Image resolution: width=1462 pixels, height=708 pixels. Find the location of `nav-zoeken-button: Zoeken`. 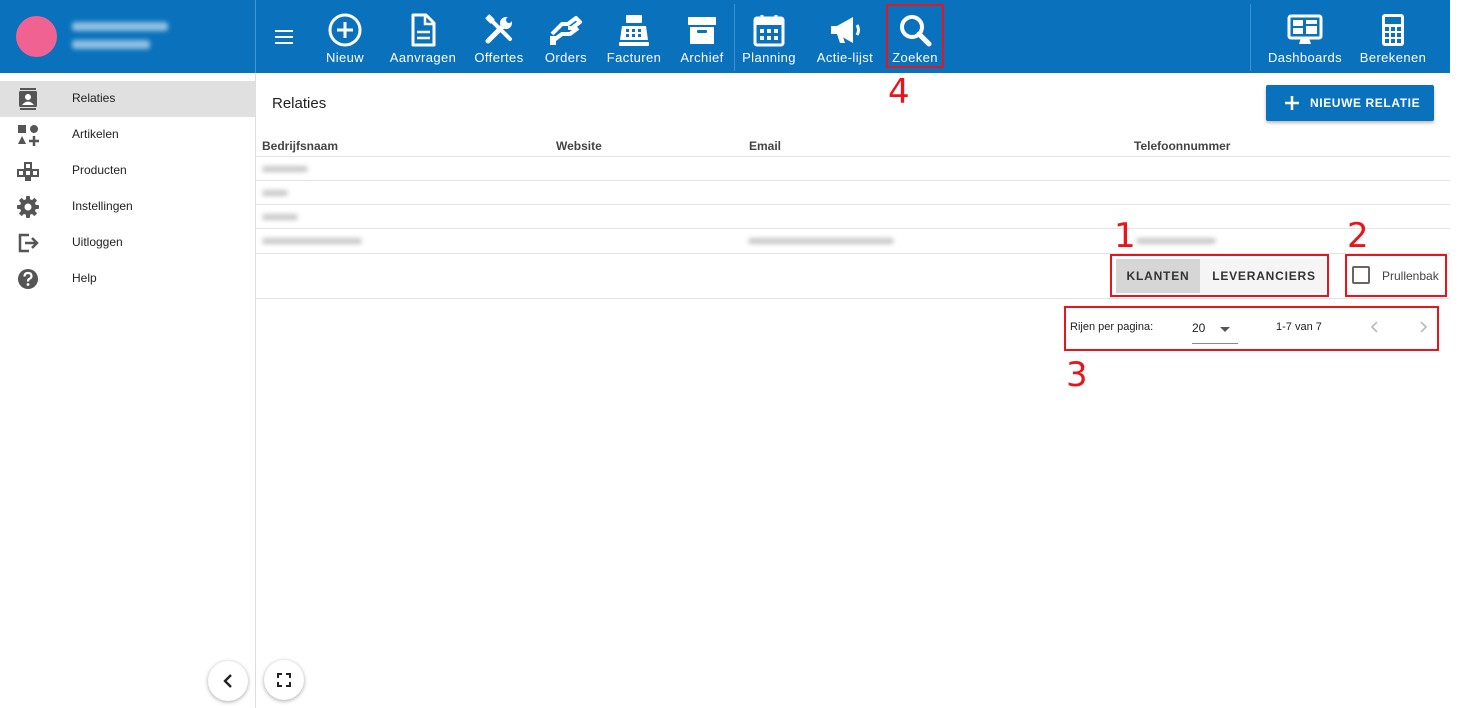

nav-zoeken-button: Zoeken is located at coordinates (915, 36).